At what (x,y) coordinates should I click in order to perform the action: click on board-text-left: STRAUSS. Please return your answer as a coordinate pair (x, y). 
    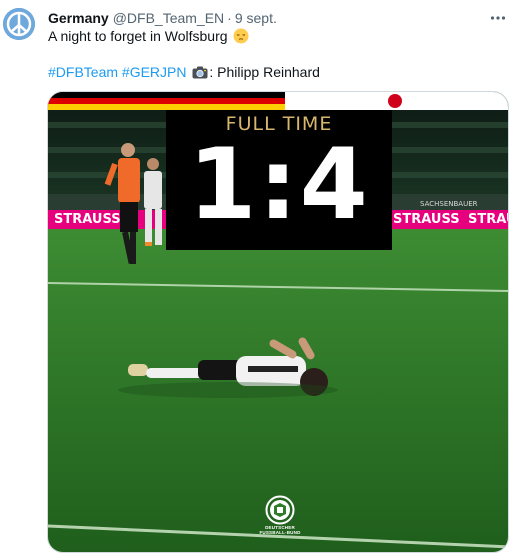
    Looking at the image, I should click on (87, 219).